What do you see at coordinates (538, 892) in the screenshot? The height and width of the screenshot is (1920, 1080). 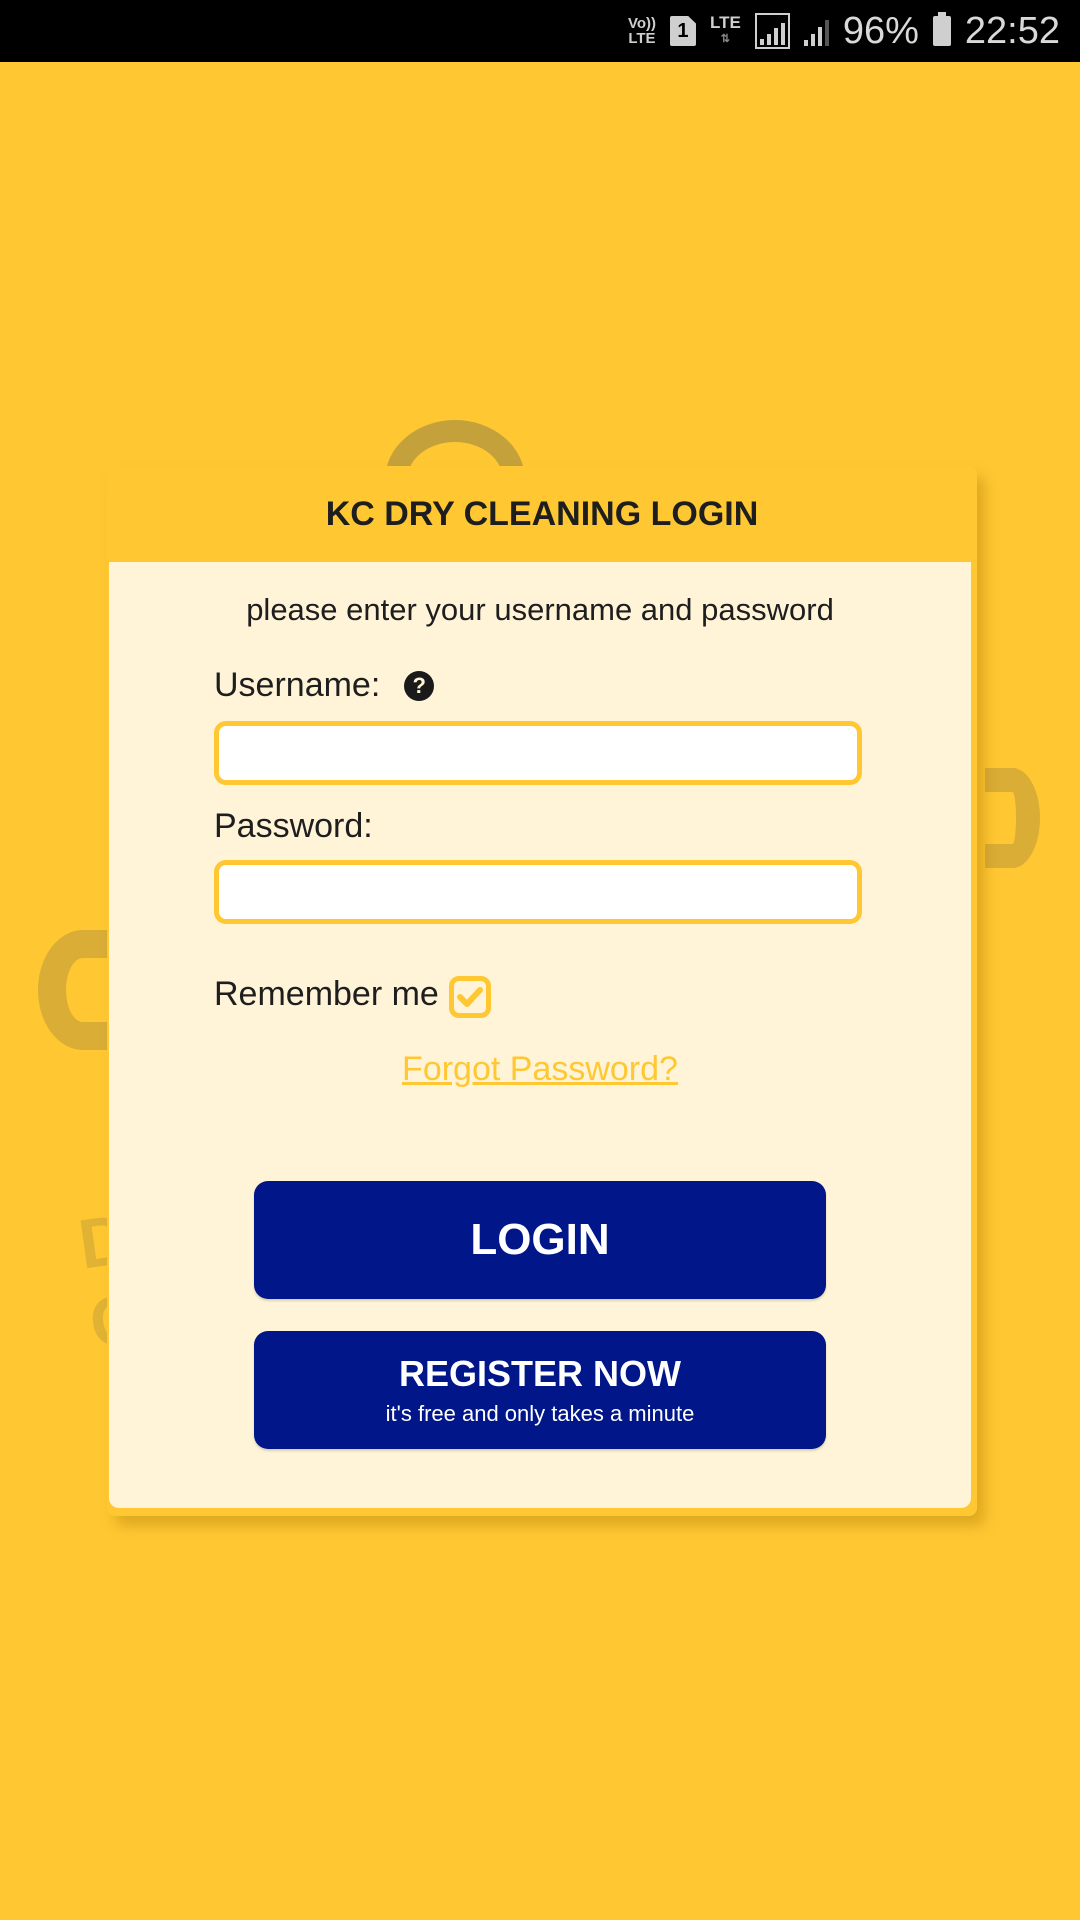 I see `password-input` at bounding box center [538, 892].